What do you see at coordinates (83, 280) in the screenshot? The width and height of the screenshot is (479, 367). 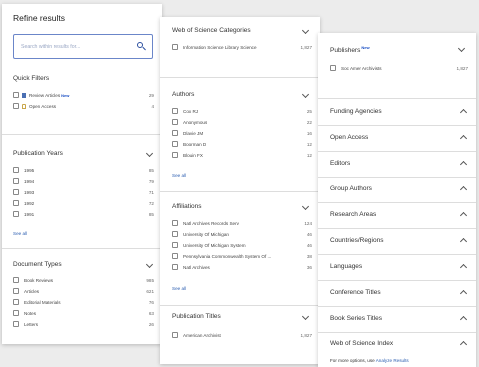 I see `list-item: Book Reviews 985` at bounding box center [83, 280].